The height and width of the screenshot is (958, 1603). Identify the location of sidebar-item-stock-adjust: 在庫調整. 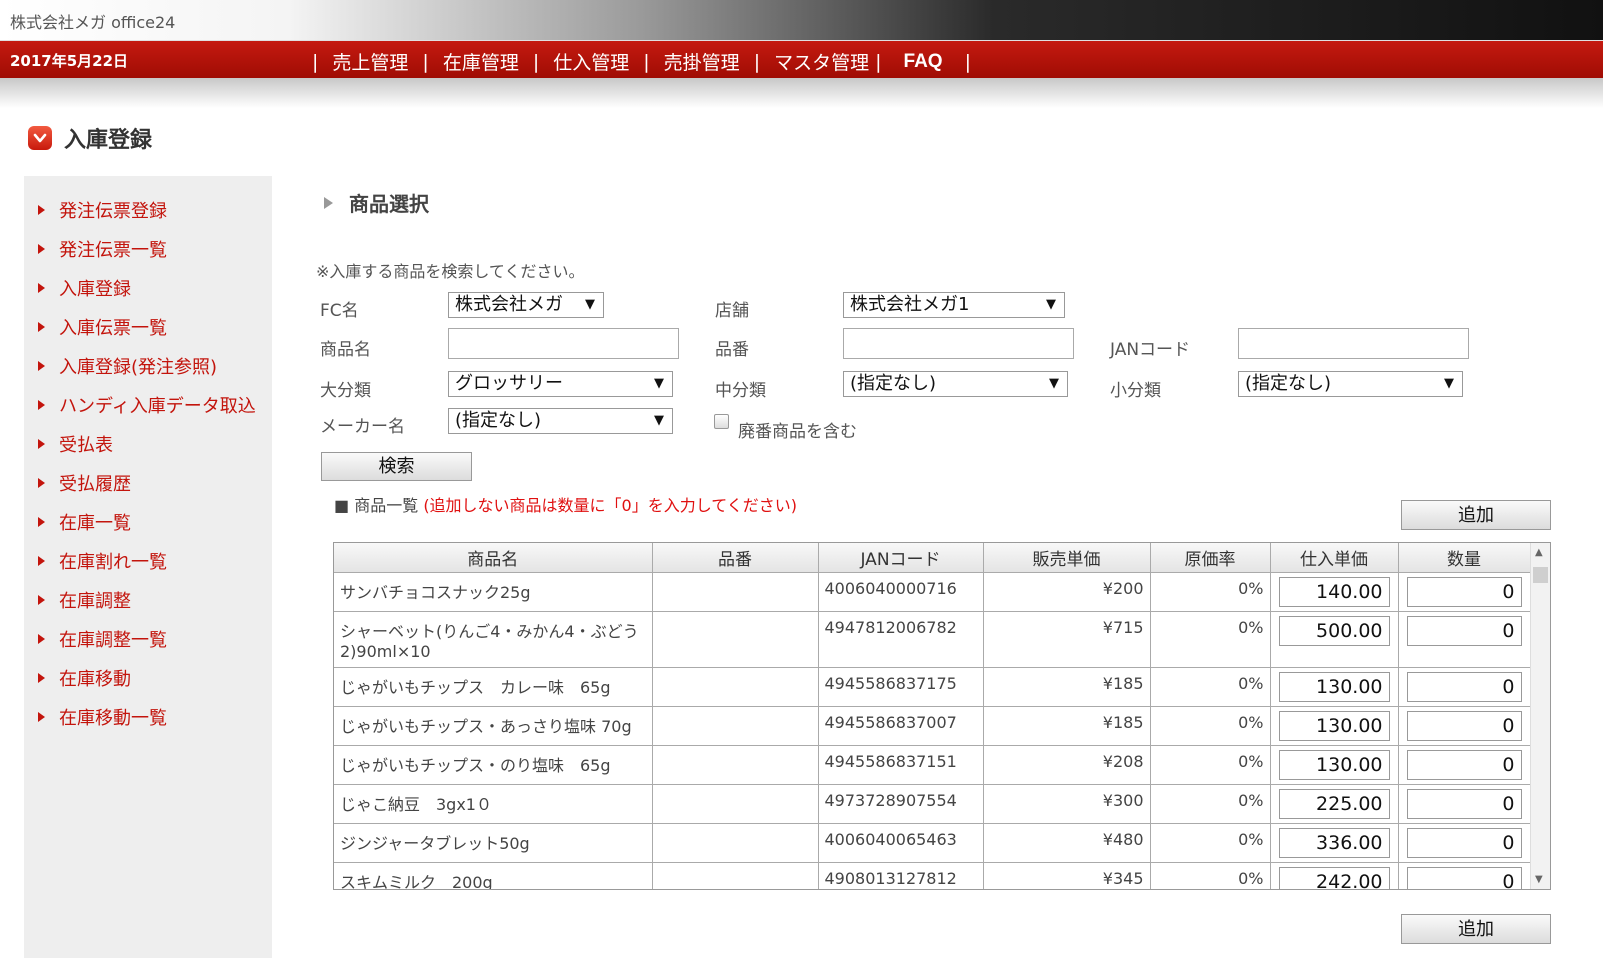
(84, 600).